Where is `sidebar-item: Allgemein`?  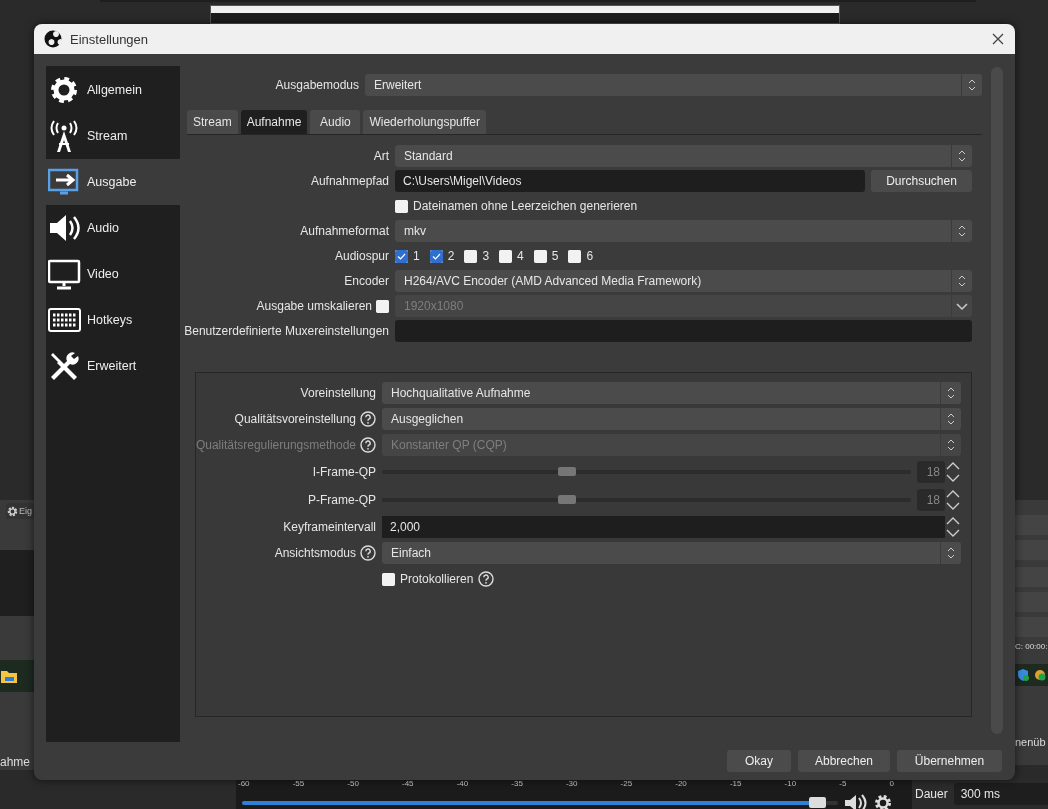 sidebar-item: Allgemein is located at coordinates (113, 90).